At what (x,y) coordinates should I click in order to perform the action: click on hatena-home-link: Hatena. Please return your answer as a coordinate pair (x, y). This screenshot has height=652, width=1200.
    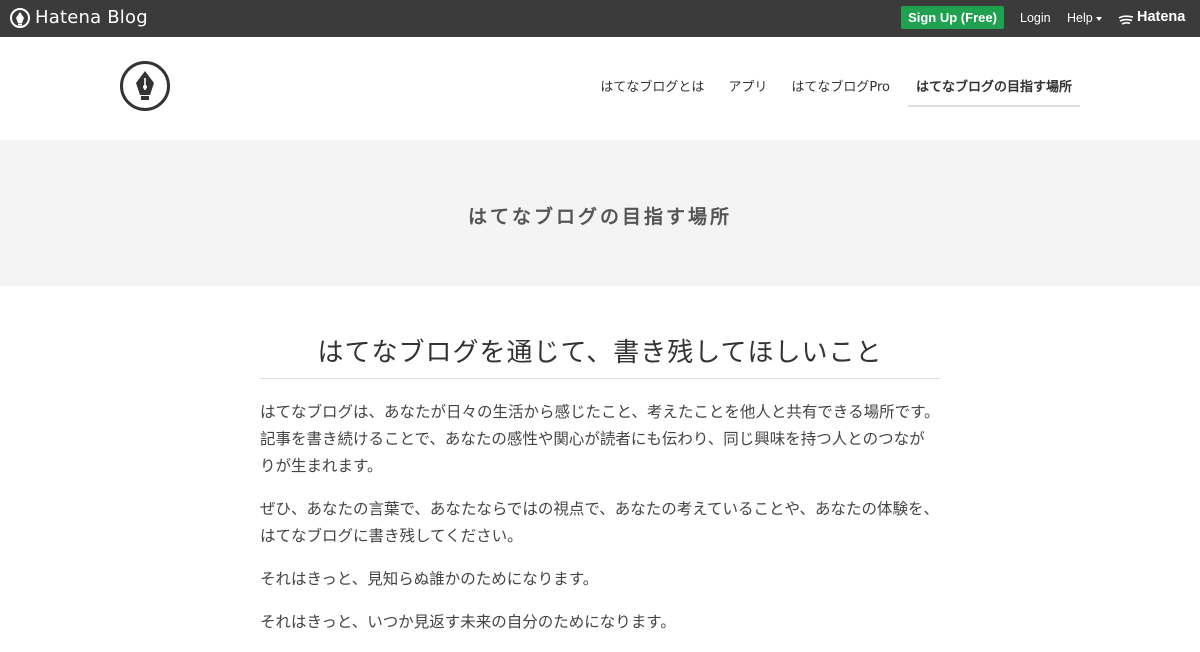
    Looking at the image, I should click on (1151, 17).